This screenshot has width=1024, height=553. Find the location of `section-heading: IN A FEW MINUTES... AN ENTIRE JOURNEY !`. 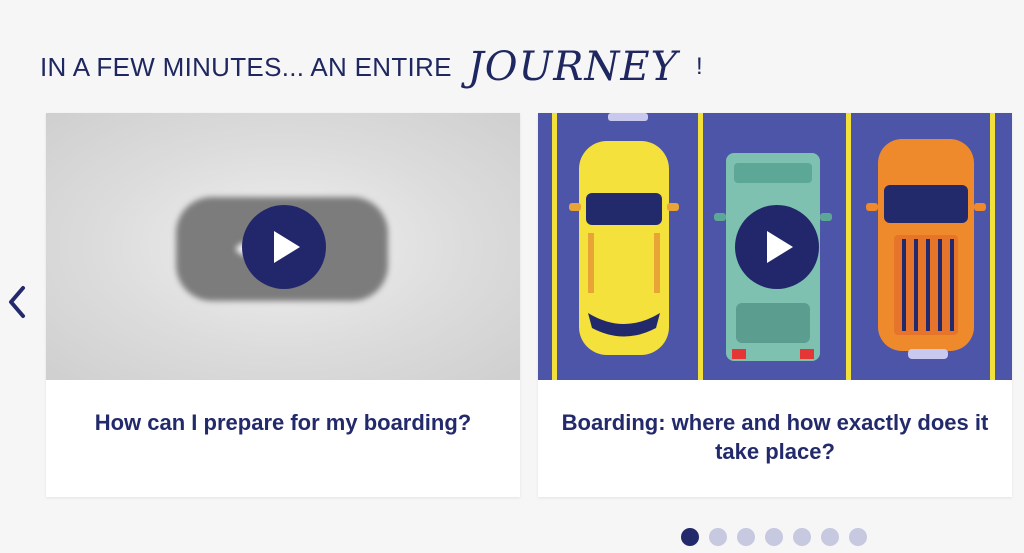

section-heading: IN A FEW MINUTES... AN ENTIRE JOURNEY ! is located at coordinates (371, 67).